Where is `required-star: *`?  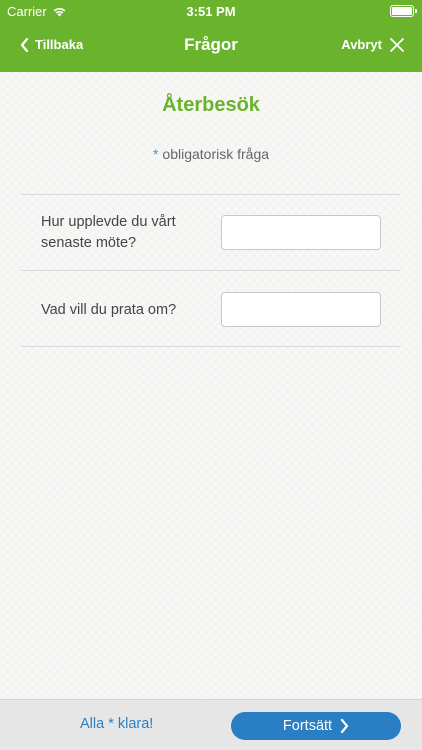 required-star: * is located at coordinates (155, 154).